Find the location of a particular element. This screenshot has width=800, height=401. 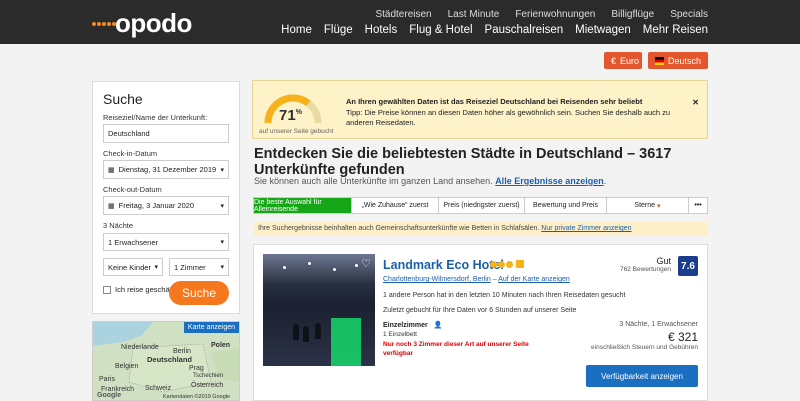

gauge-percent: 71% is located at coordinates (290, 115).